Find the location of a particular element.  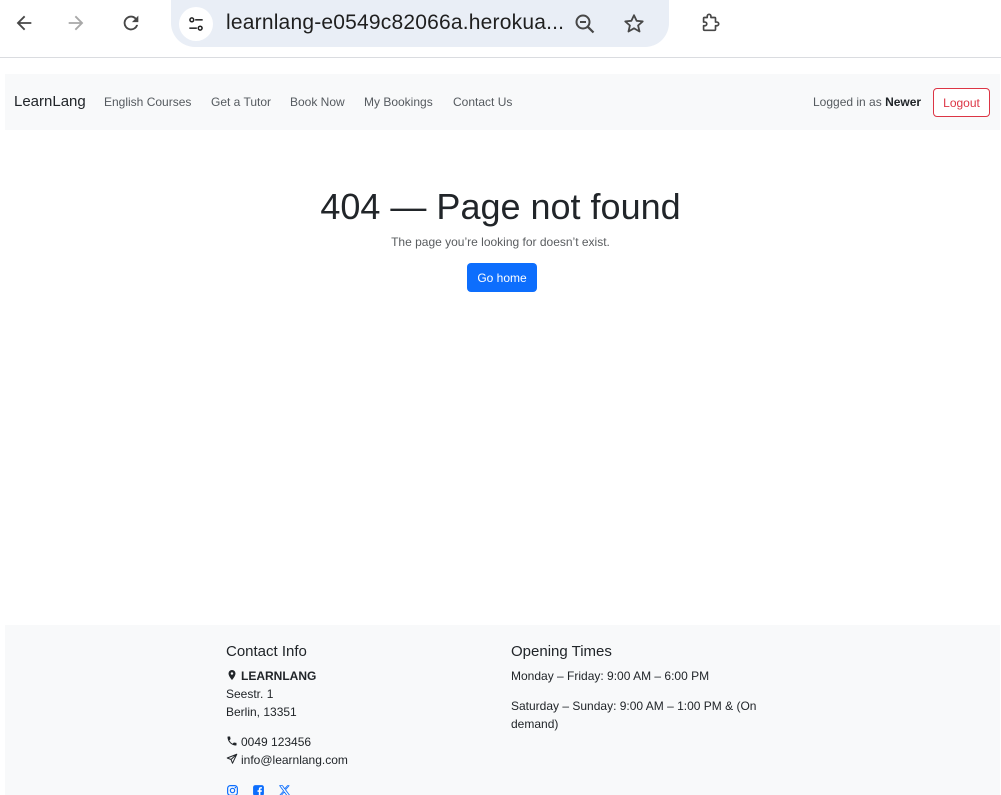

page-title: 404 — Page not found is located at coordinates (500, 206).